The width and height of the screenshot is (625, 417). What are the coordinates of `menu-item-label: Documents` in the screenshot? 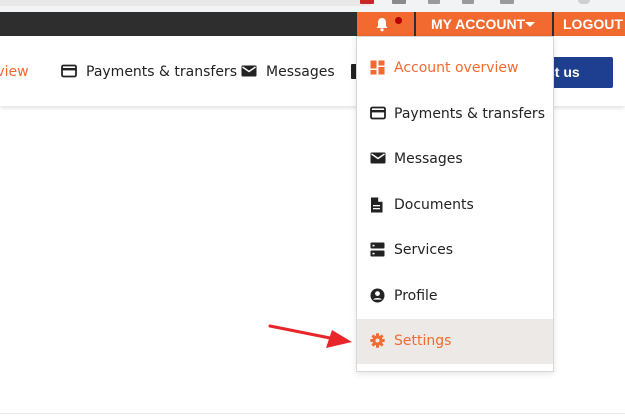 It's located at (434, 205).